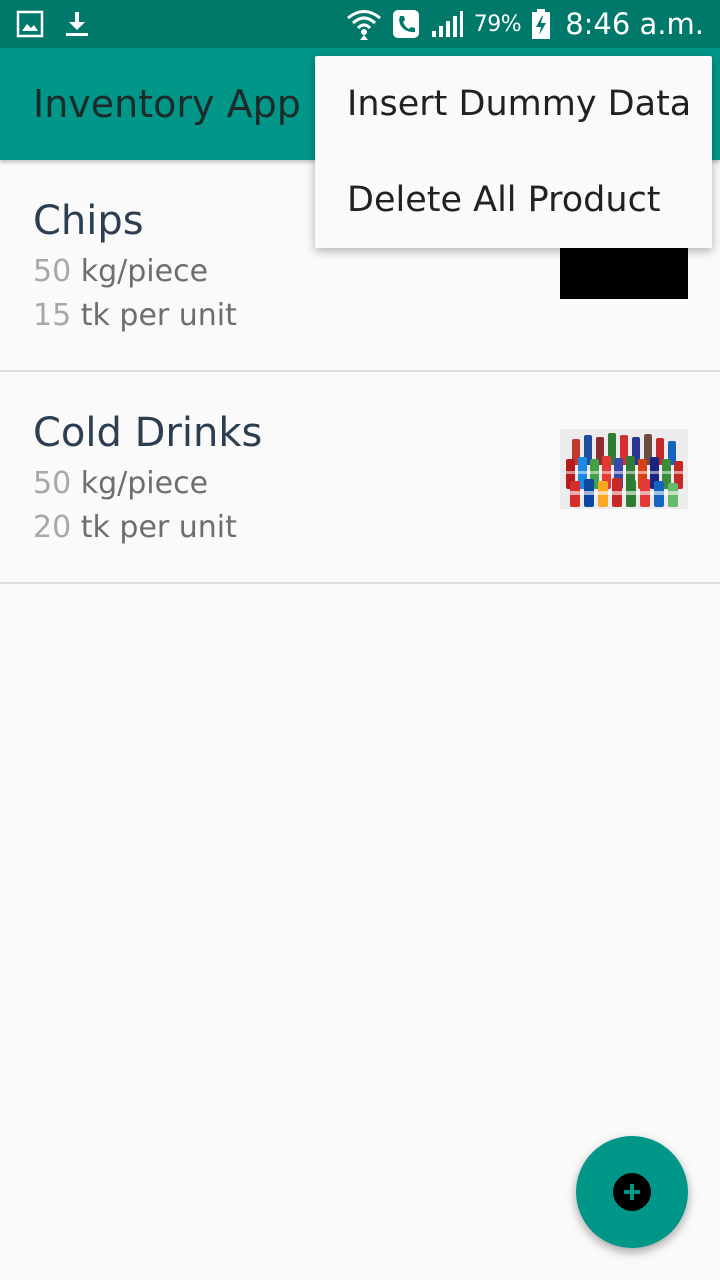  I want to click on price-value: 15, so click(52, 315).